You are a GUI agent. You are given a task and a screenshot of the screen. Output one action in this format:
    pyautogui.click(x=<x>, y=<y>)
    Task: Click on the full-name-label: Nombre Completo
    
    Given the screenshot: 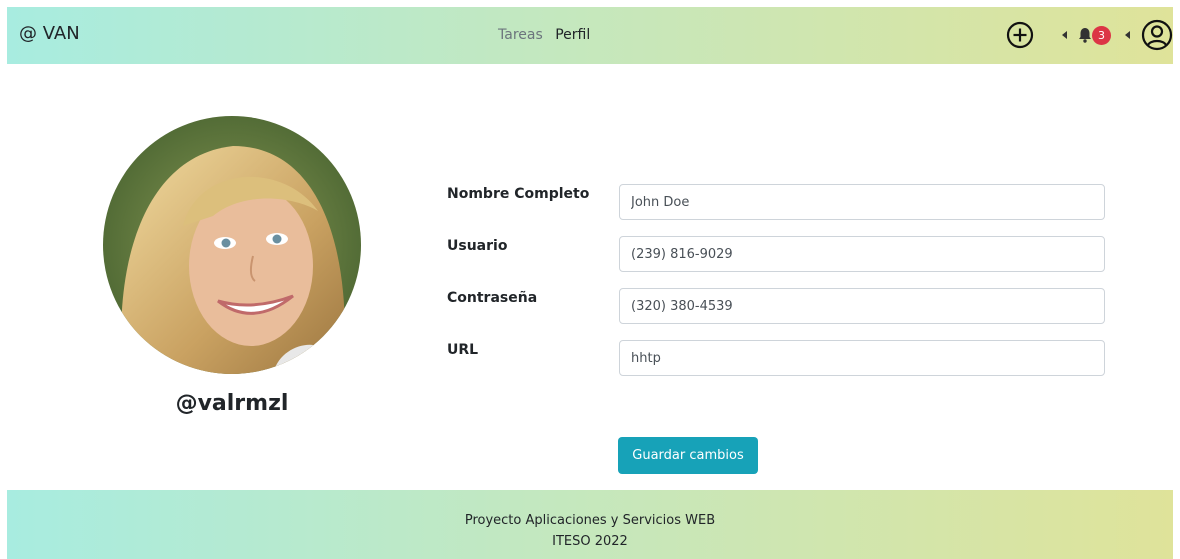 What is the action you would take?
    pyautogui.click(x=518, y=194)
    